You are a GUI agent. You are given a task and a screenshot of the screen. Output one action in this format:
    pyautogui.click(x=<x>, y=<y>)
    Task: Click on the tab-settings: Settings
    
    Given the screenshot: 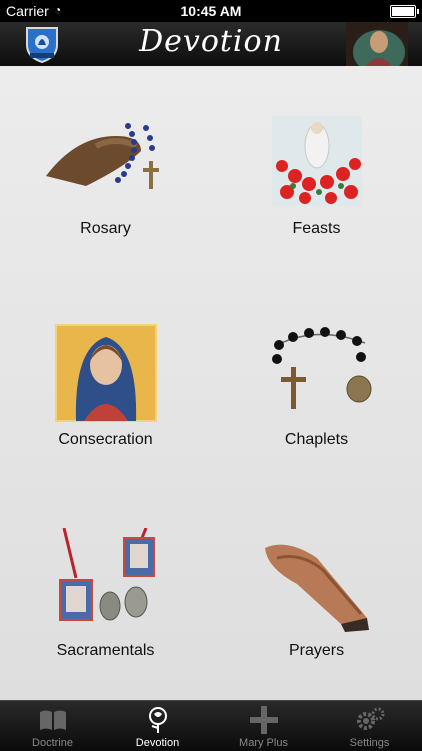 What is the action you would take?
    pyautogui.click(x=369, y=726)
    